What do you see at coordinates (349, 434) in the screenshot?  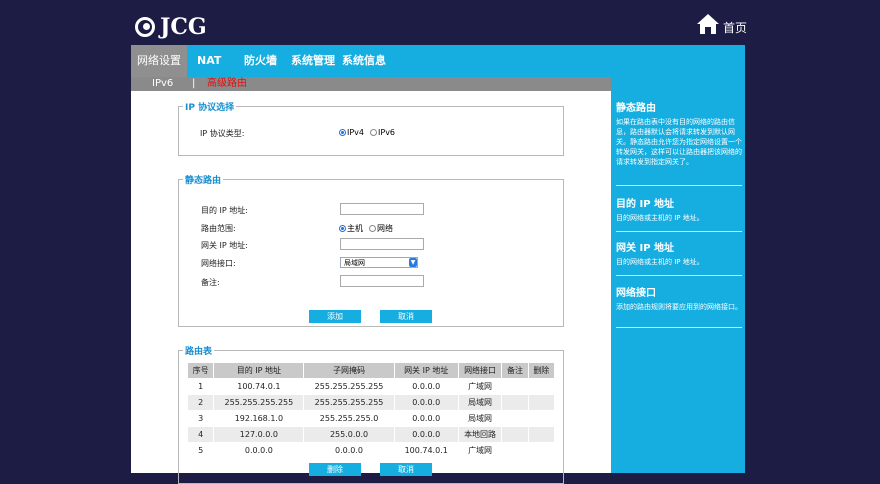 I see `table-cell: 255.0.0.0` at bounding box center [349, 434].